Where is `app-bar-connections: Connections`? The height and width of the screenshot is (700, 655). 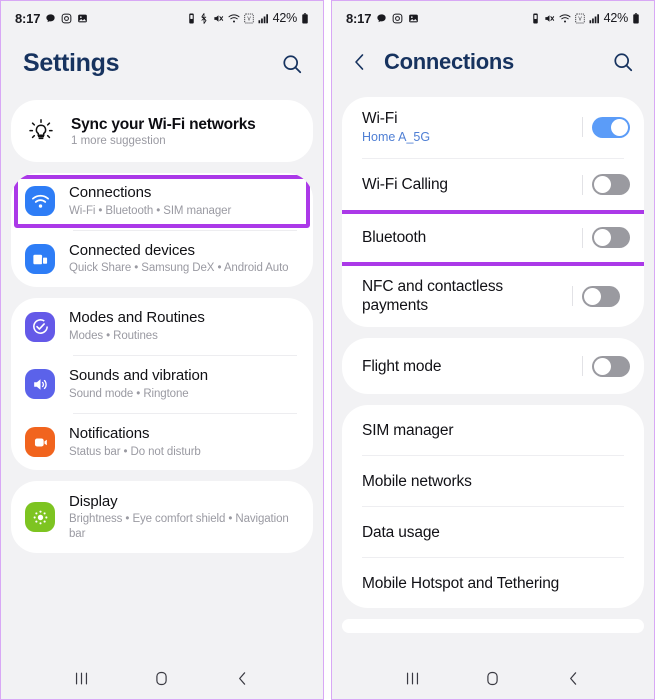
app-bar-connections: Connections is located at coordinates (493, 66).